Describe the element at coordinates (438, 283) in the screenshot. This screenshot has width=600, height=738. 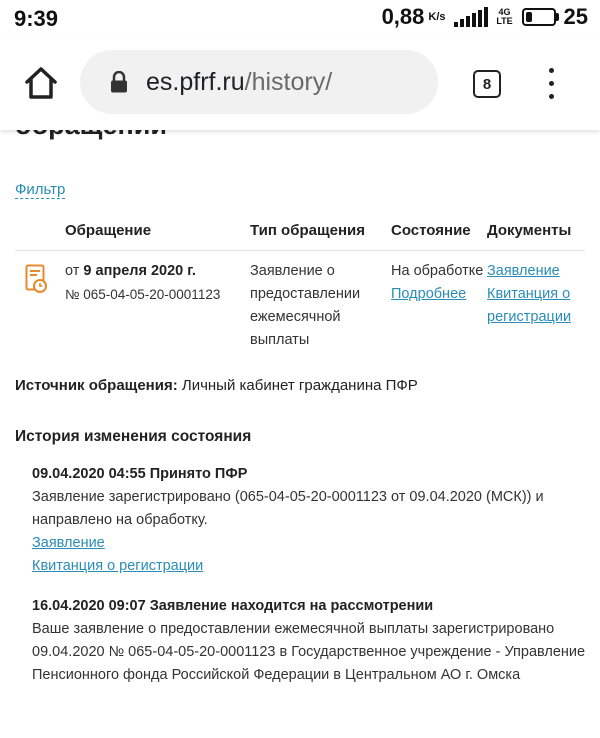
I see `status-cell: На обработке Подробнее` at that location.